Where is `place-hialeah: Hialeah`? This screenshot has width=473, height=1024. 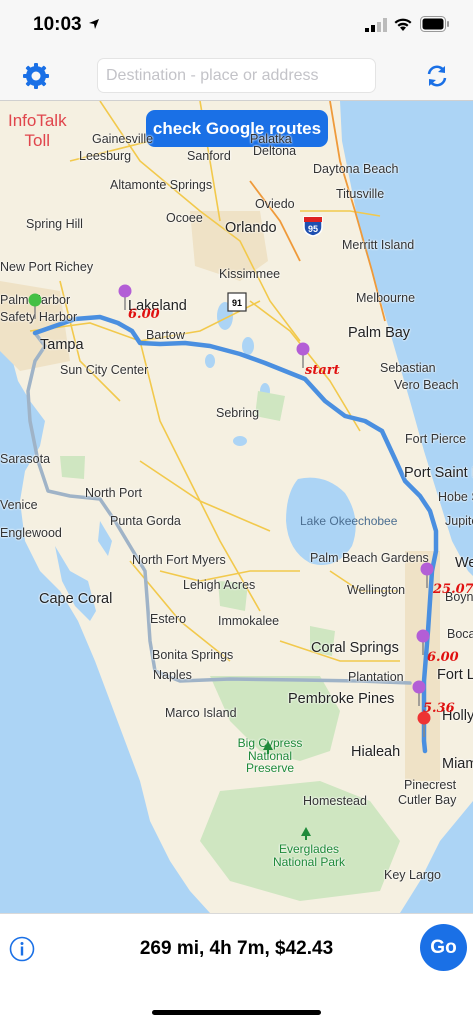
place-hialeah: Hialeah is located at coordinates (376, 752).